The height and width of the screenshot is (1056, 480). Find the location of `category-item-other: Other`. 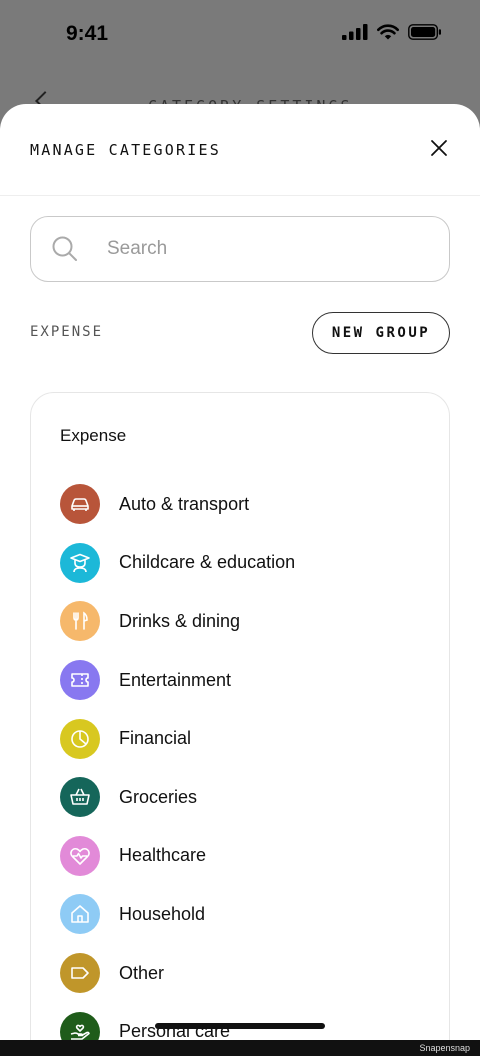

category-item-other: Other is located at coordinates (245, 973).